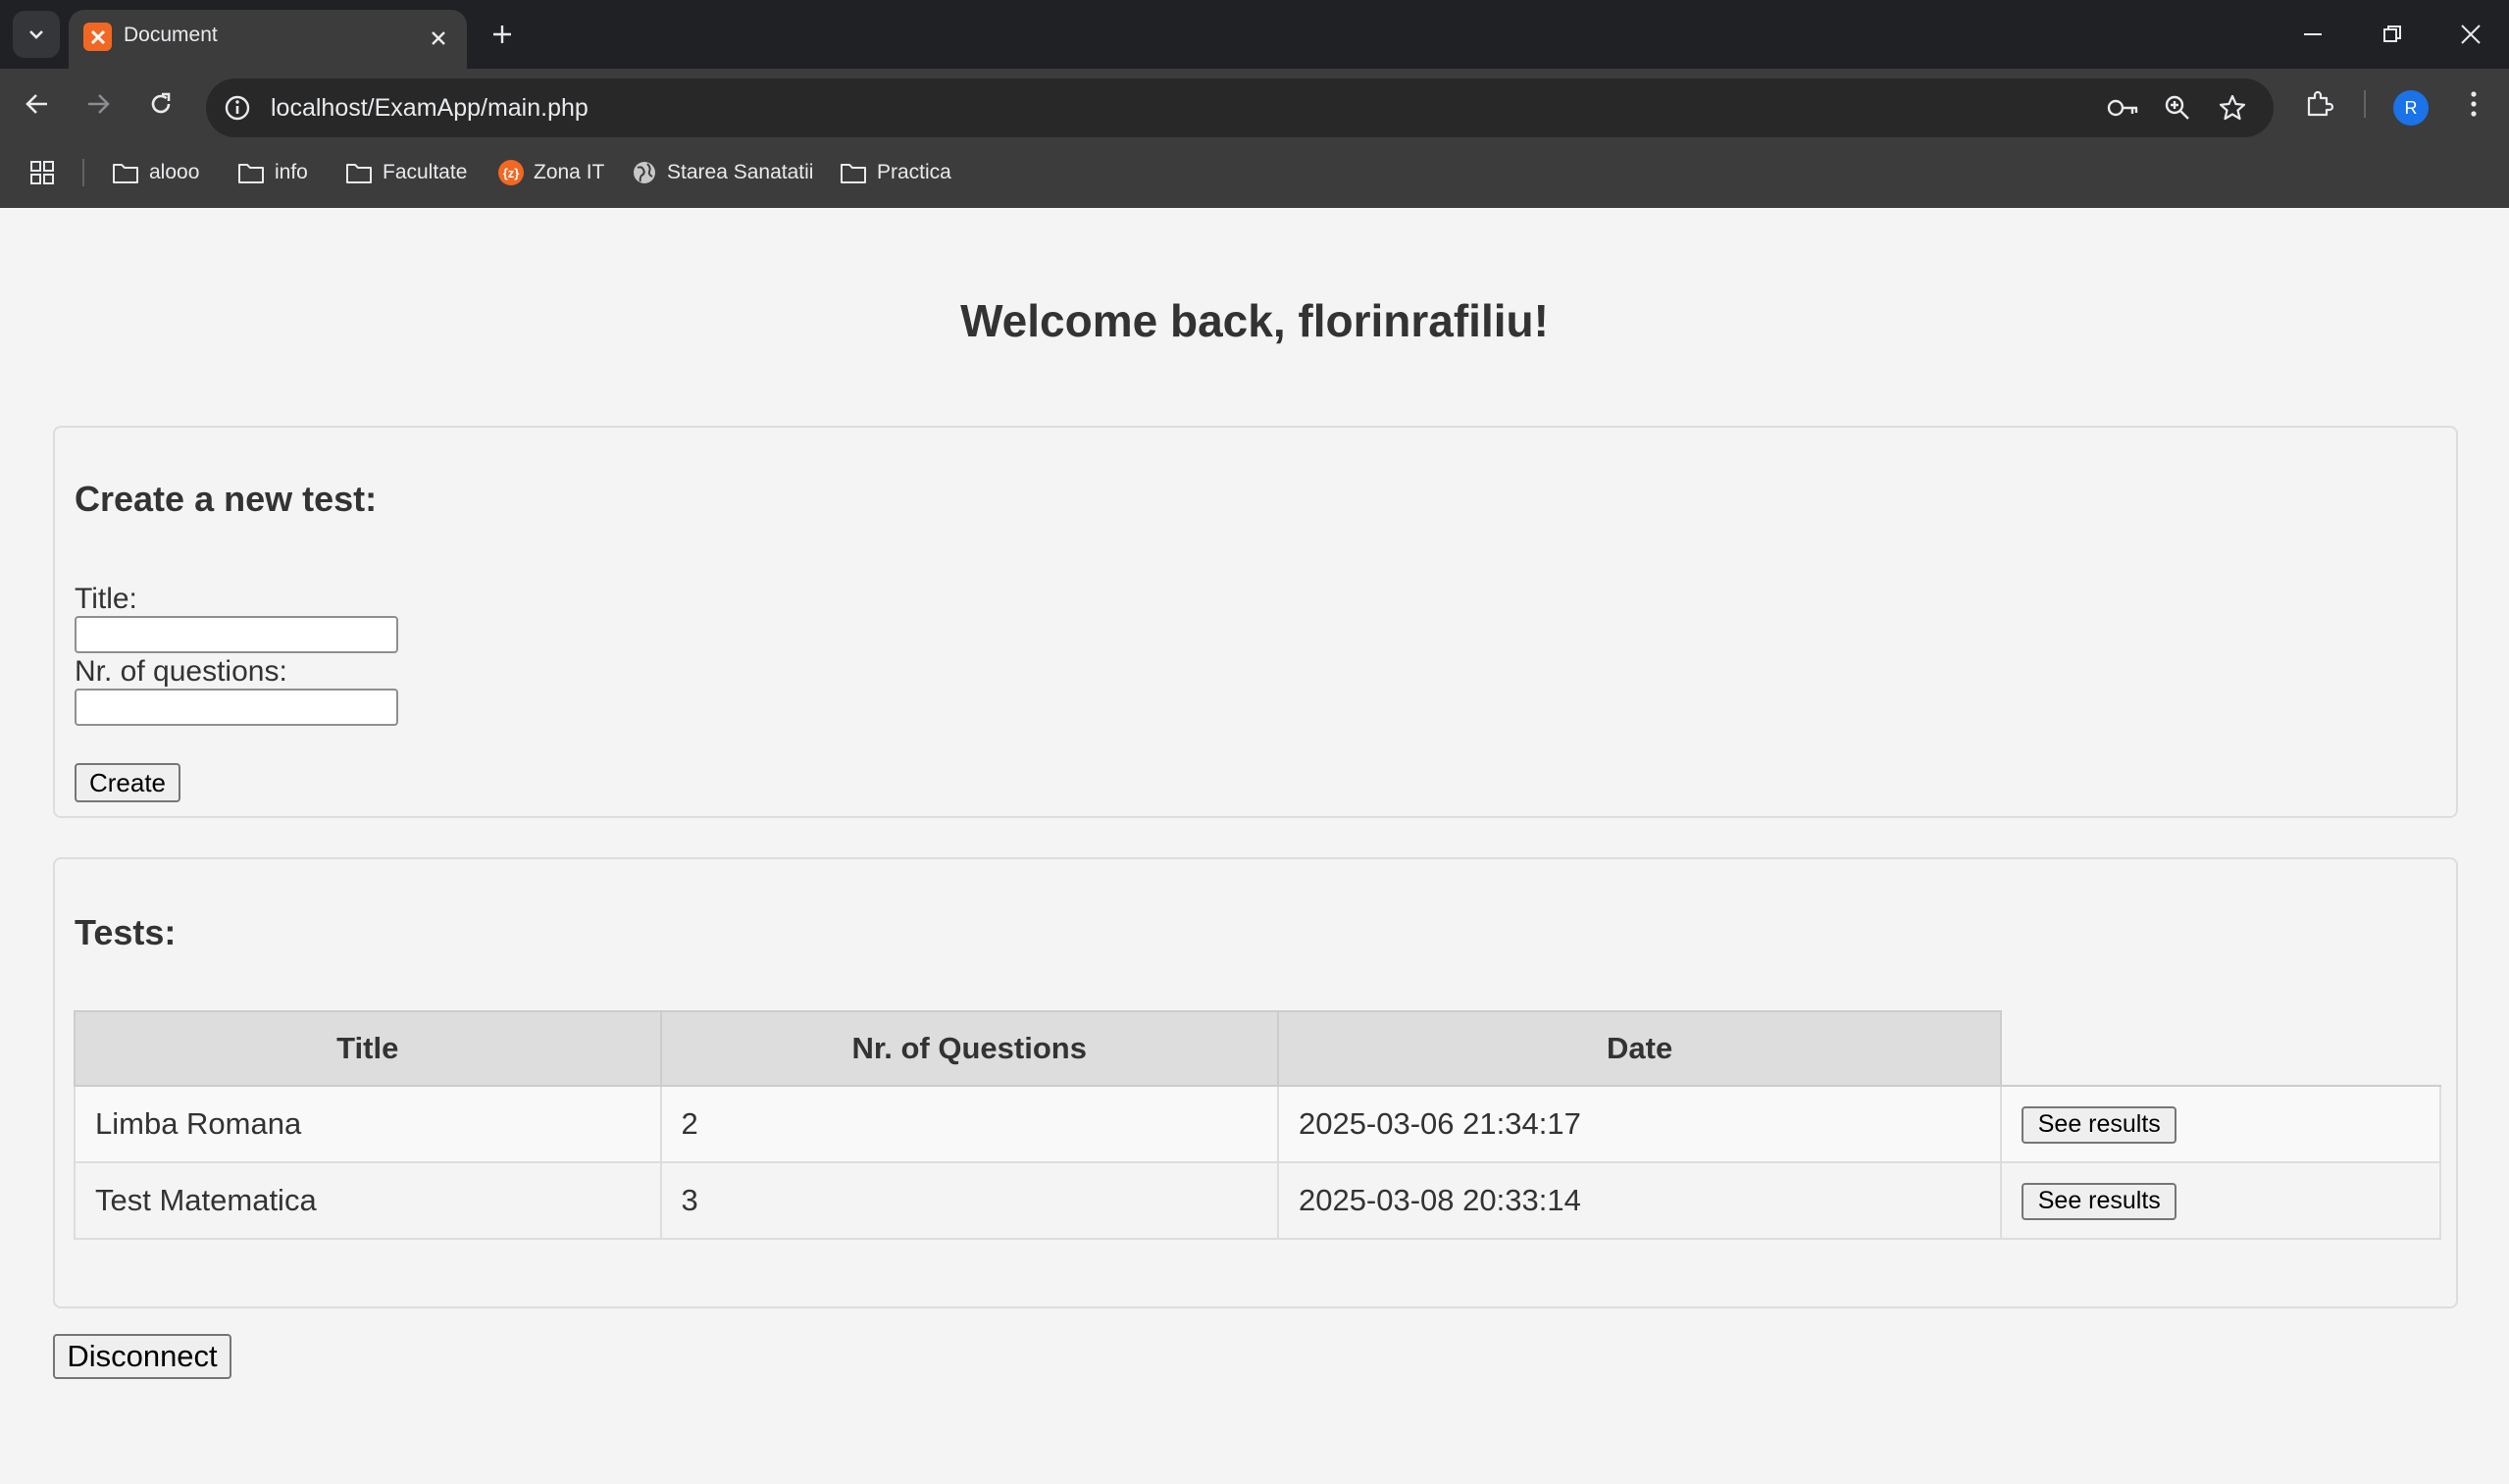  What do you see at coordinates (272, 173) in the screenshot?
I see `bookmark-info: info` at bounding box center [272, 173].